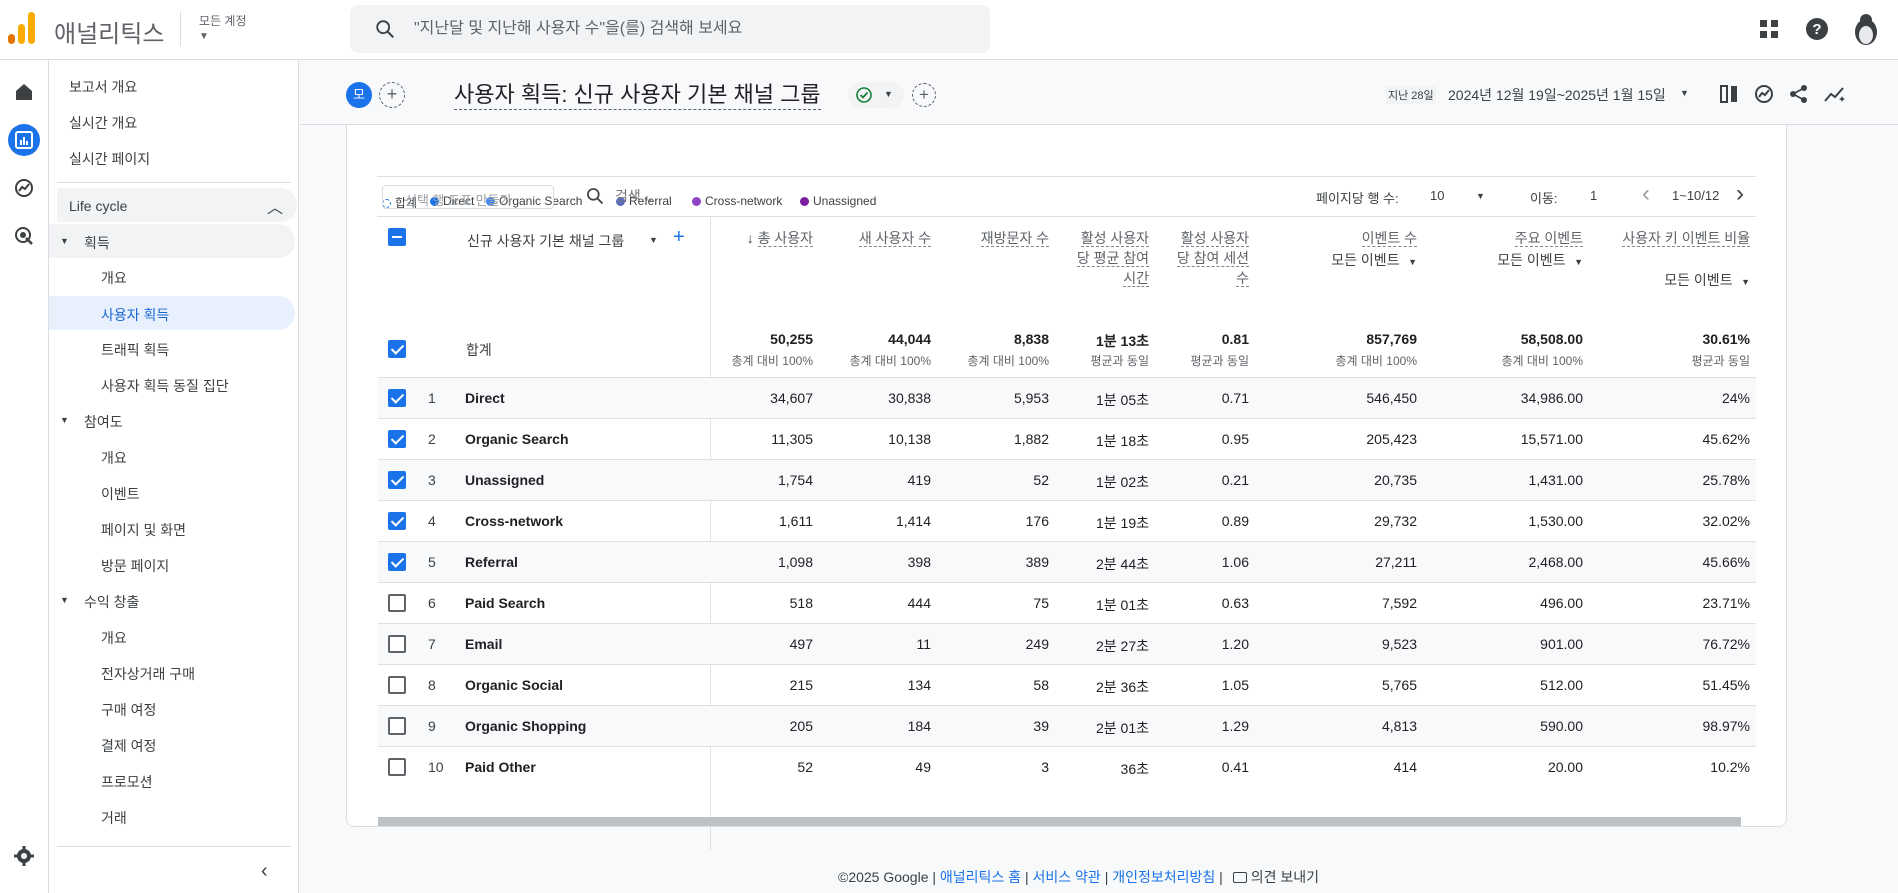 This screenshot has height=893, width=1898. Describe the element at coordinates (128, 710) in the screenshot. I see `nav-item-purchase-journey: 구매 여정` at that location.